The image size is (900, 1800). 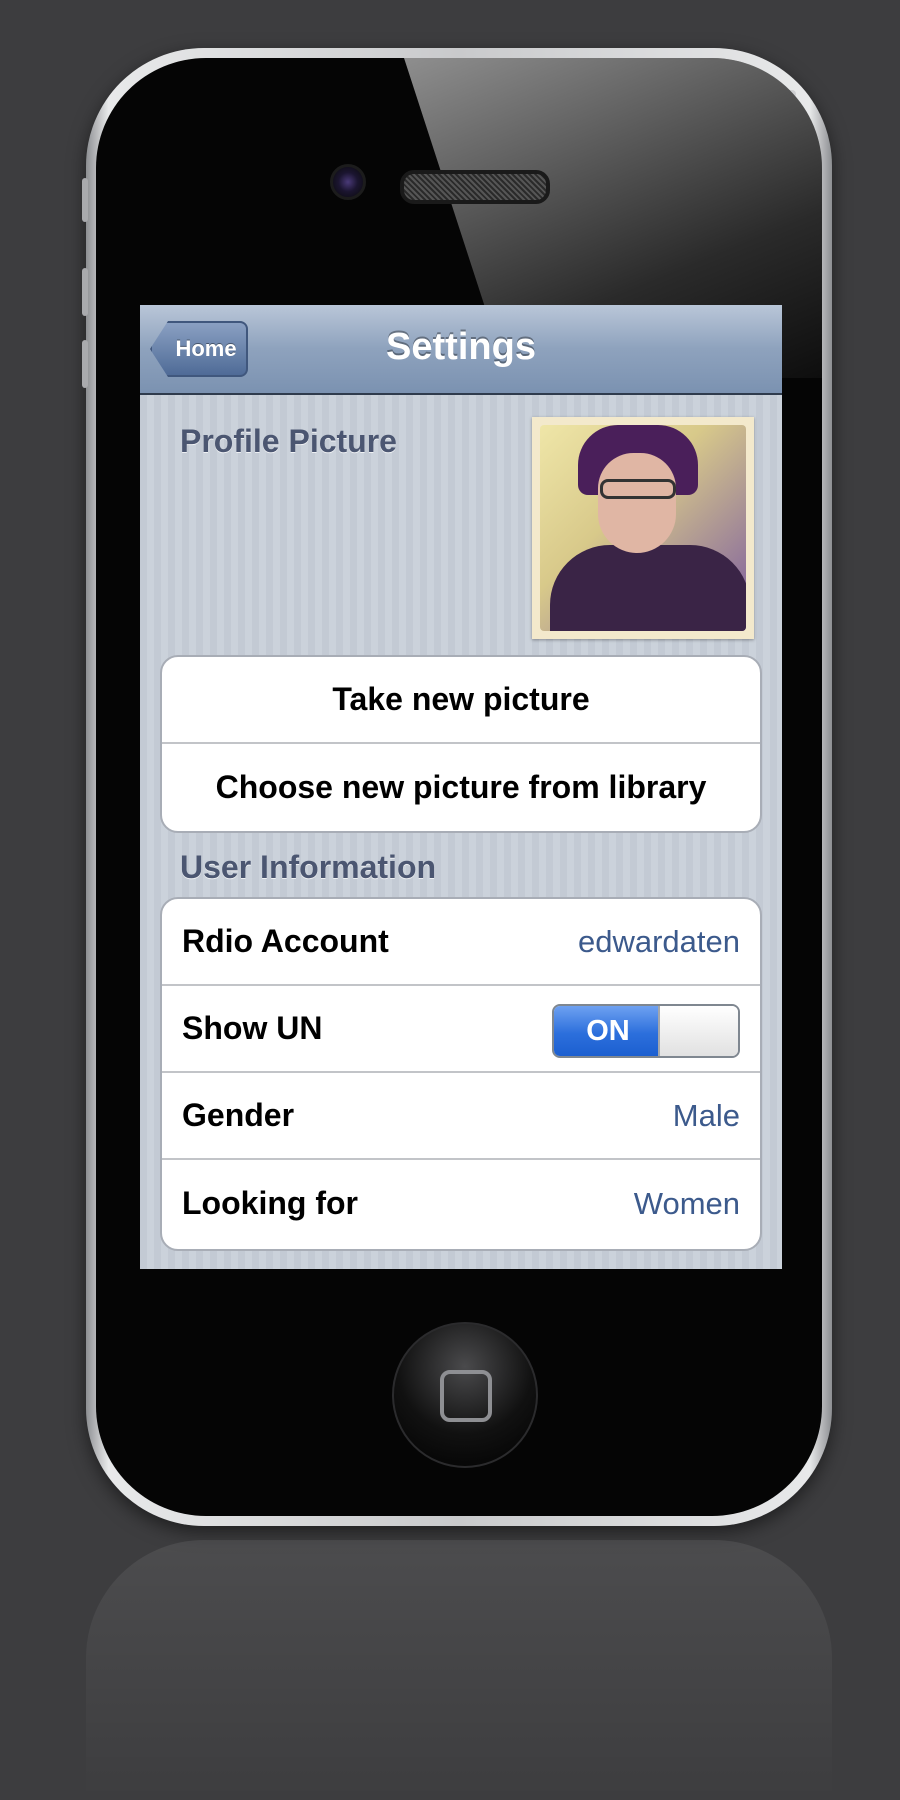 I want to click on home-button-icon, so click(x=465, y=1395).